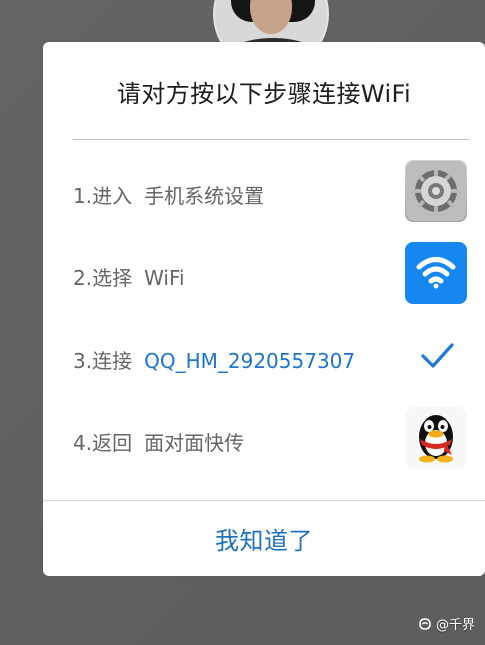  I want to click on confirm-button: 我知道了, so click(264, 538).